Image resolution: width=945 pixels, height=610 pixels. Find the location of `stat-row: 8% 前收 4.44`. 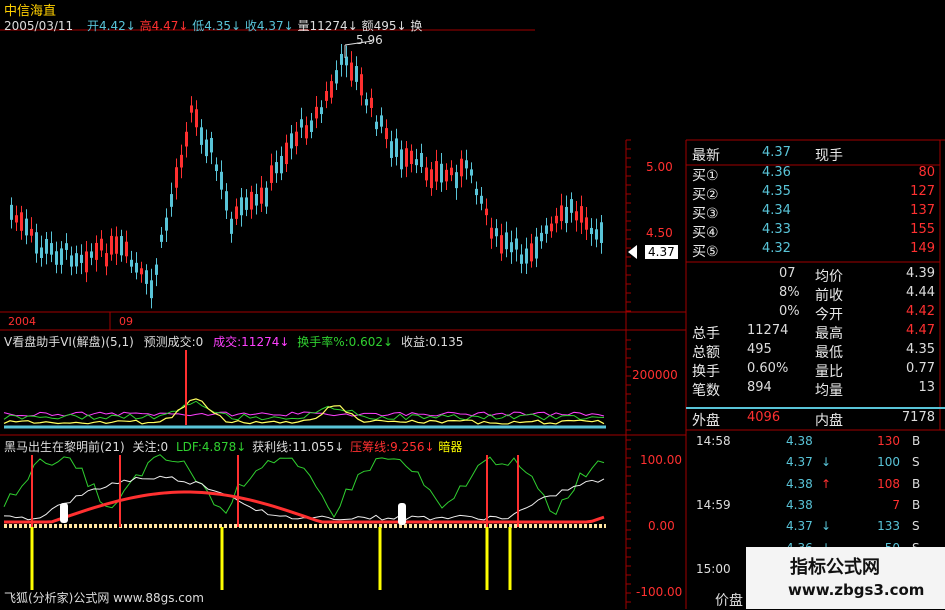

stat-row: 8% 前收 4.44 is located at coordinates (813, 294).